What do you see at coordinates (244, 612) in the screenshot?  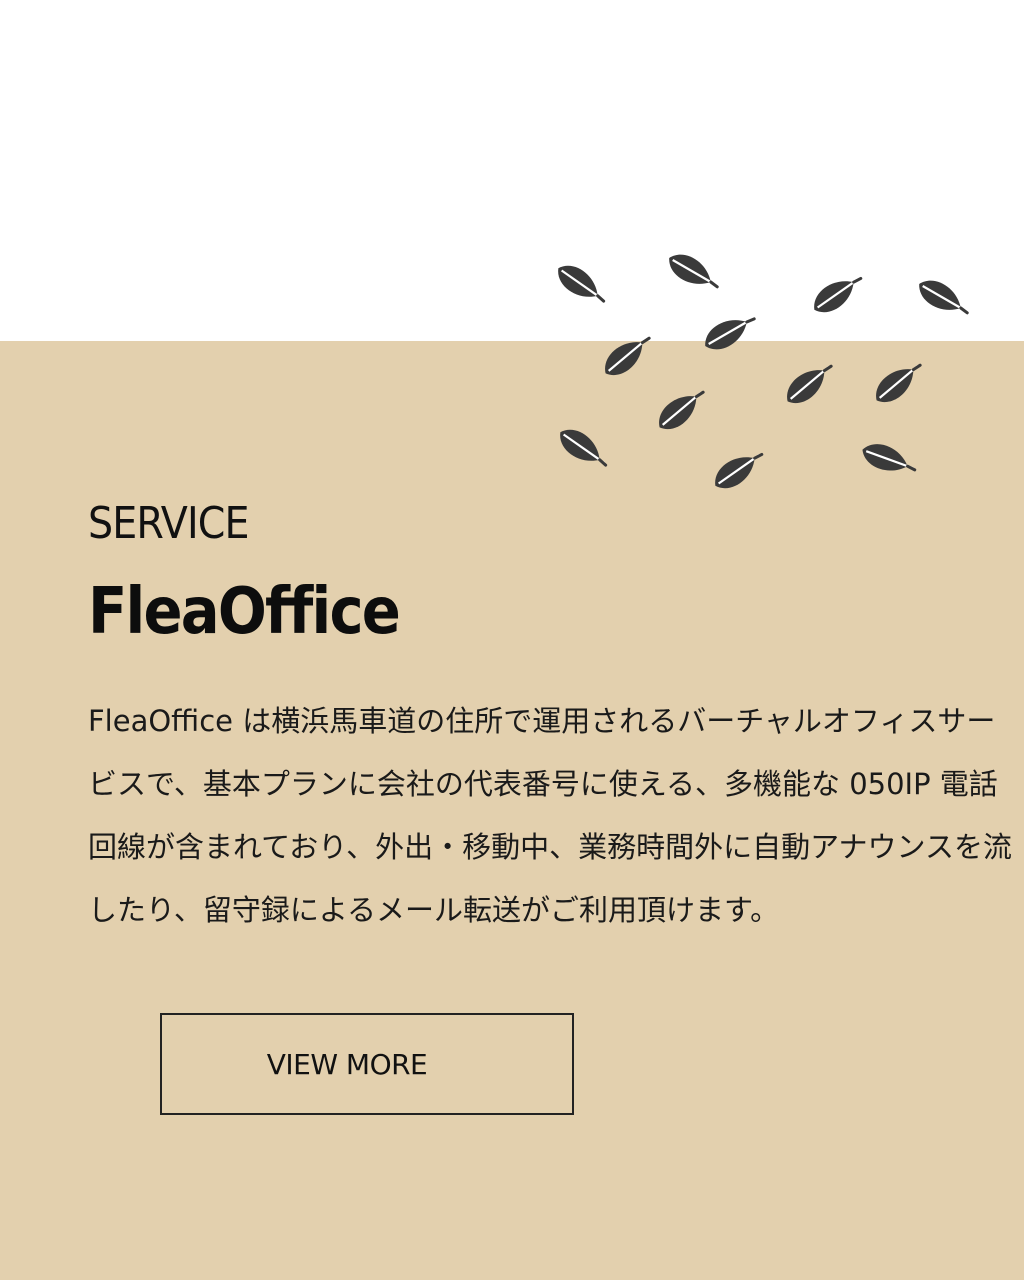 I see `section-title: FleaOffice` at bounding box center [244, 612].